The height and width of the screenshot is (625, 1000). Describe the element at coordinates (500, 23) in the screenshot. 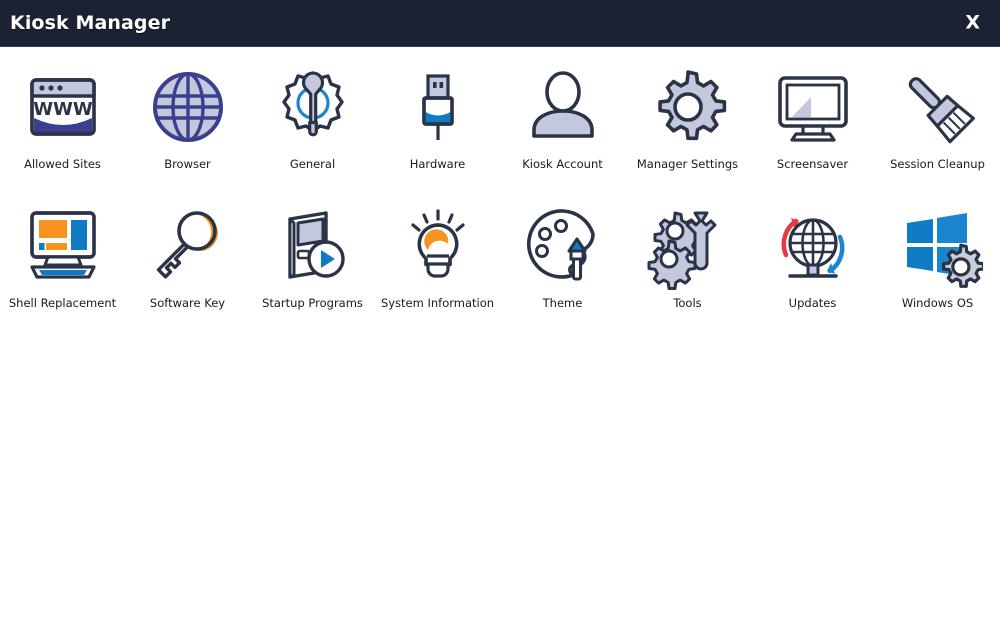

I see `window-titlebar: Kiosk Manager X` at that location.